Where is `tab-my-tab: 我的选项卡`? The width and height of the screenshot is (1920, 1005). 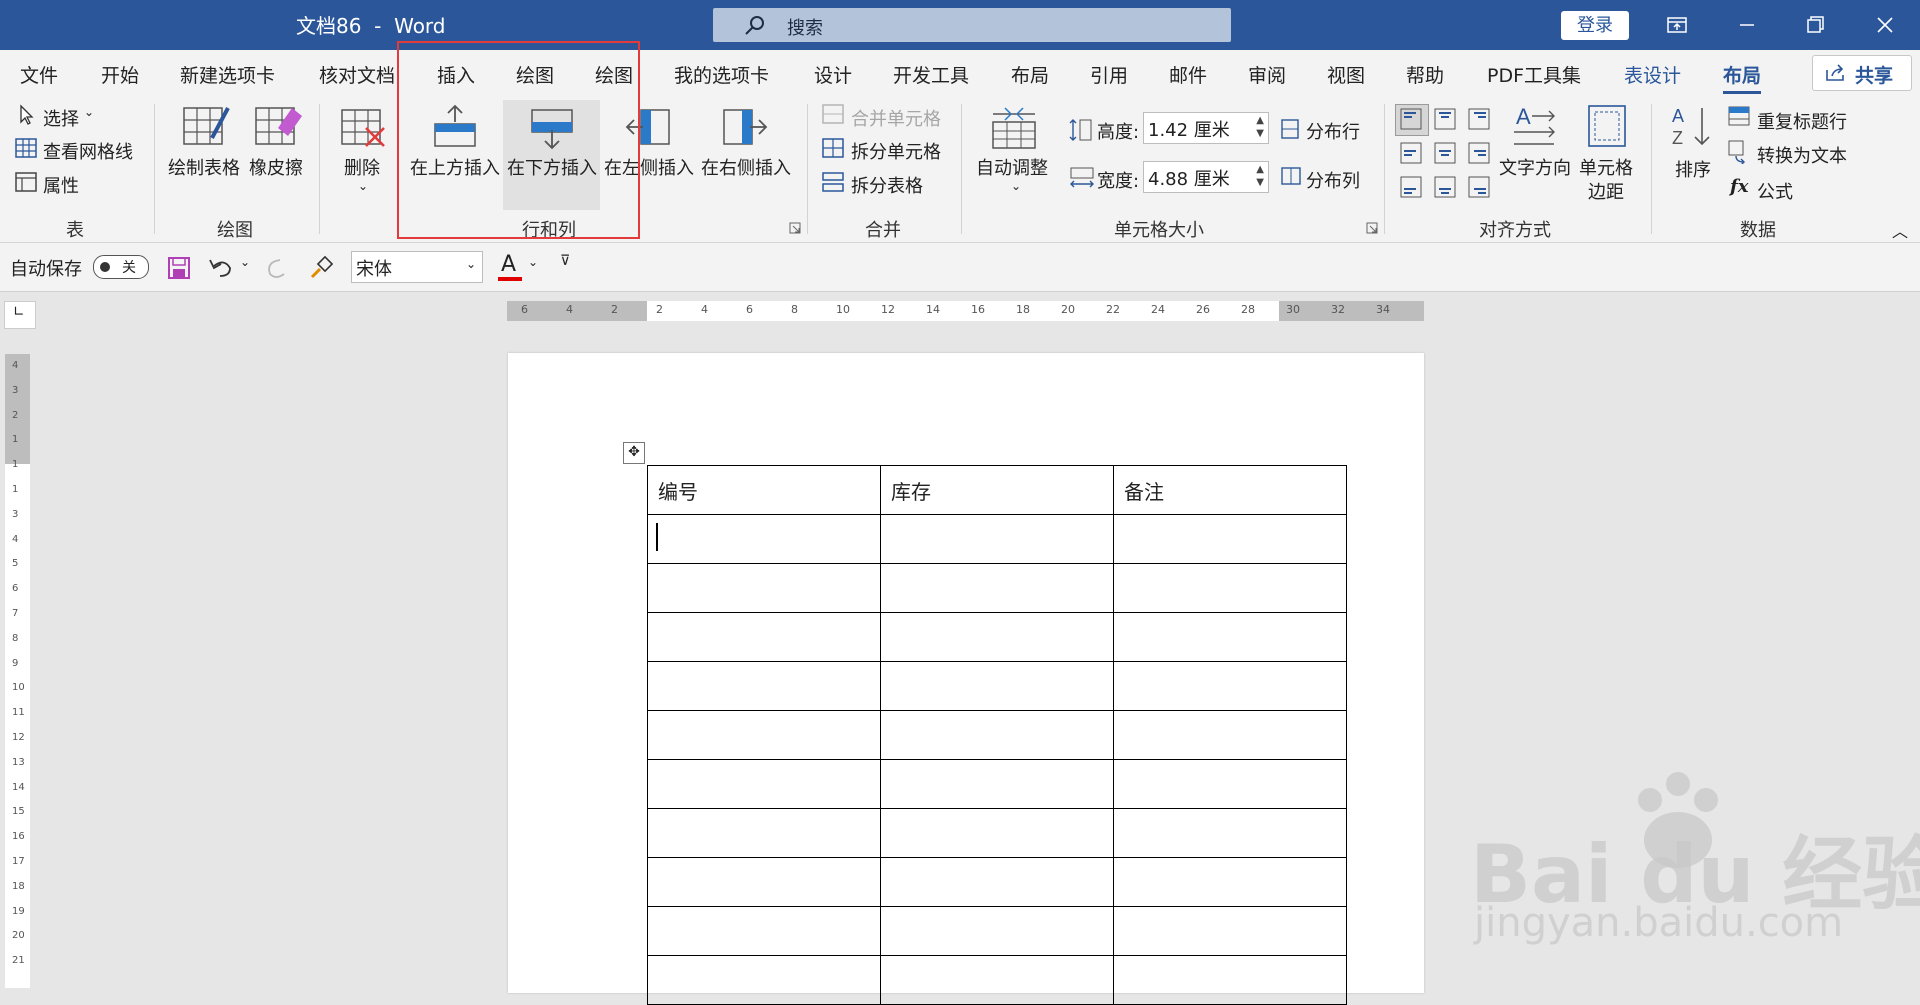
tab-my-tab: 我的选项卡 is located at coordinates (721, 74).